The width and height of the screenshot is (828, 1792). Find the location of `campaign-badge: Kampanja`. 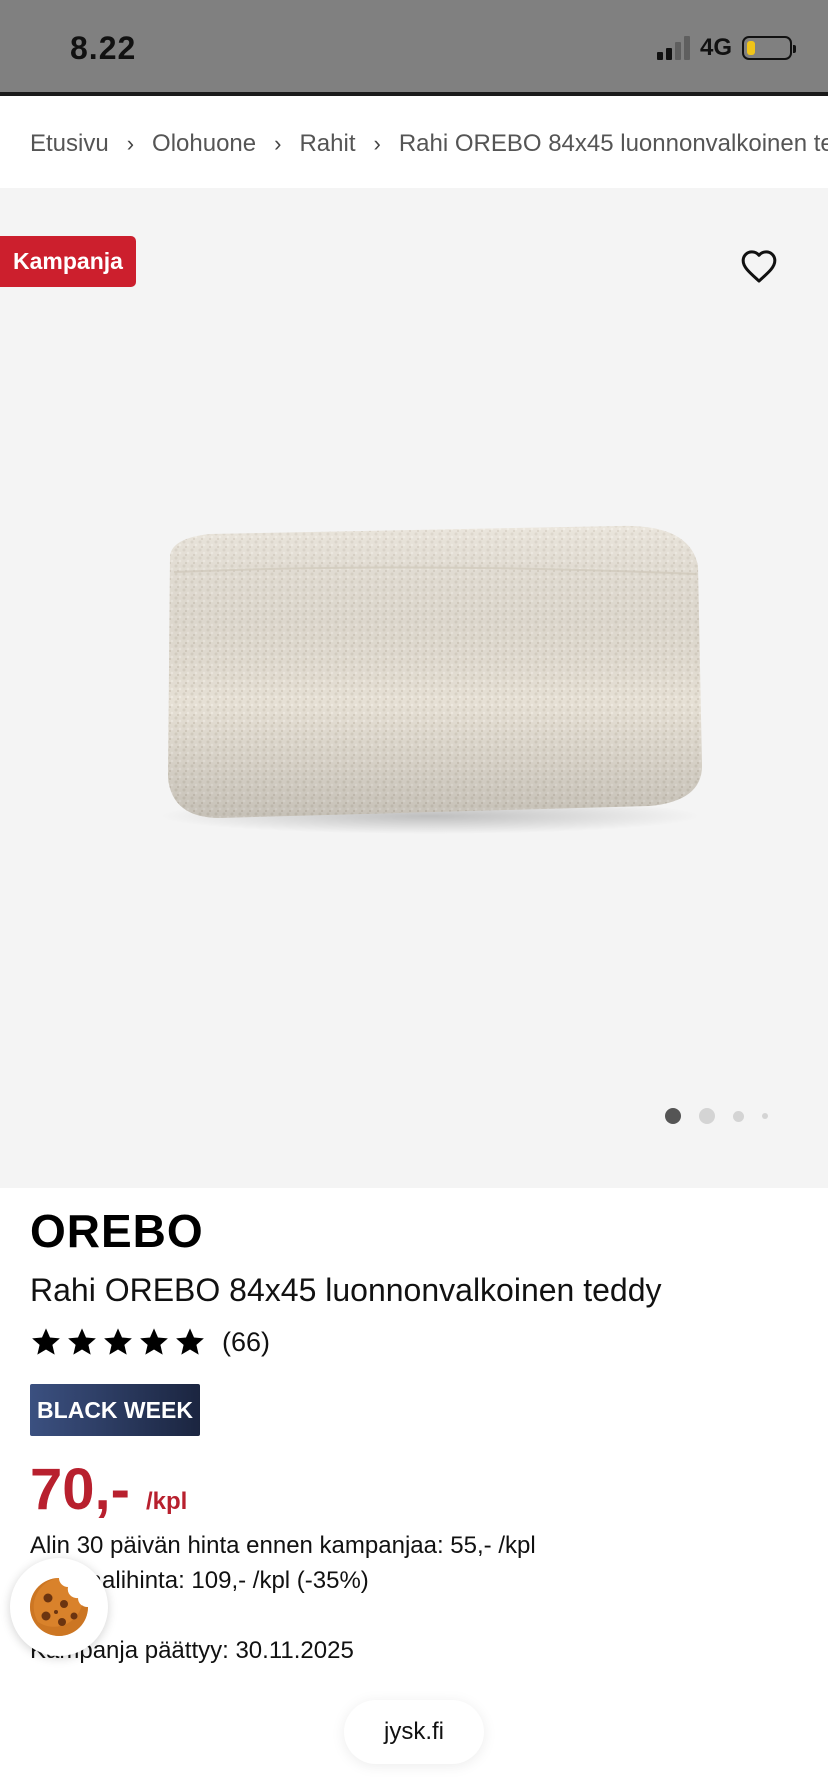

campaign-badge: Kampanja is located at coordinates (68, 261).